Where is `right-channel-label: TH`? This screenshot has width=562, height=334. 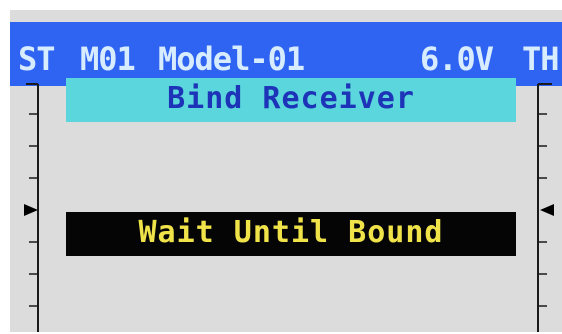
right-channel-label: TH is located at coordinates (541, 59).